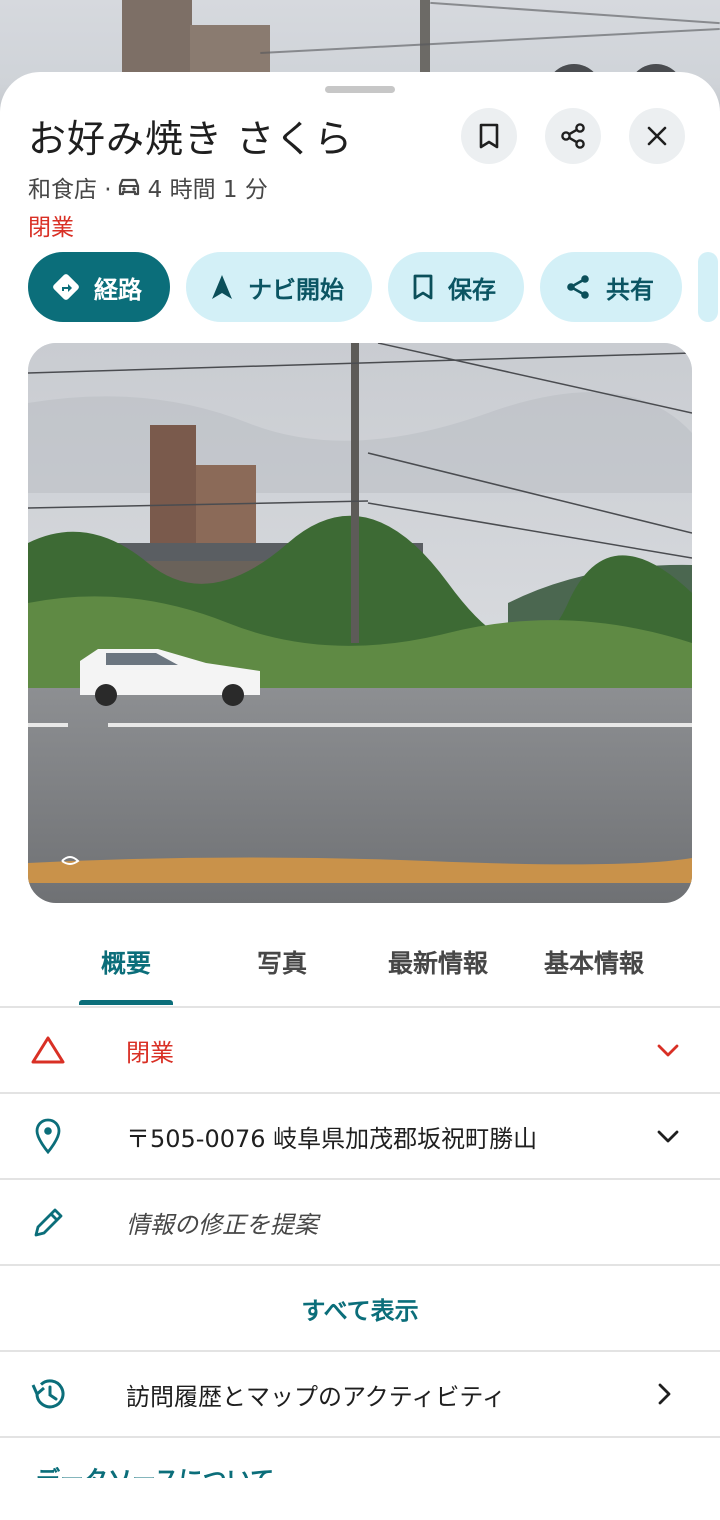 The height and width of the screenshot is (1520, 720). I want to click on drag-handle, so click(360, 89).